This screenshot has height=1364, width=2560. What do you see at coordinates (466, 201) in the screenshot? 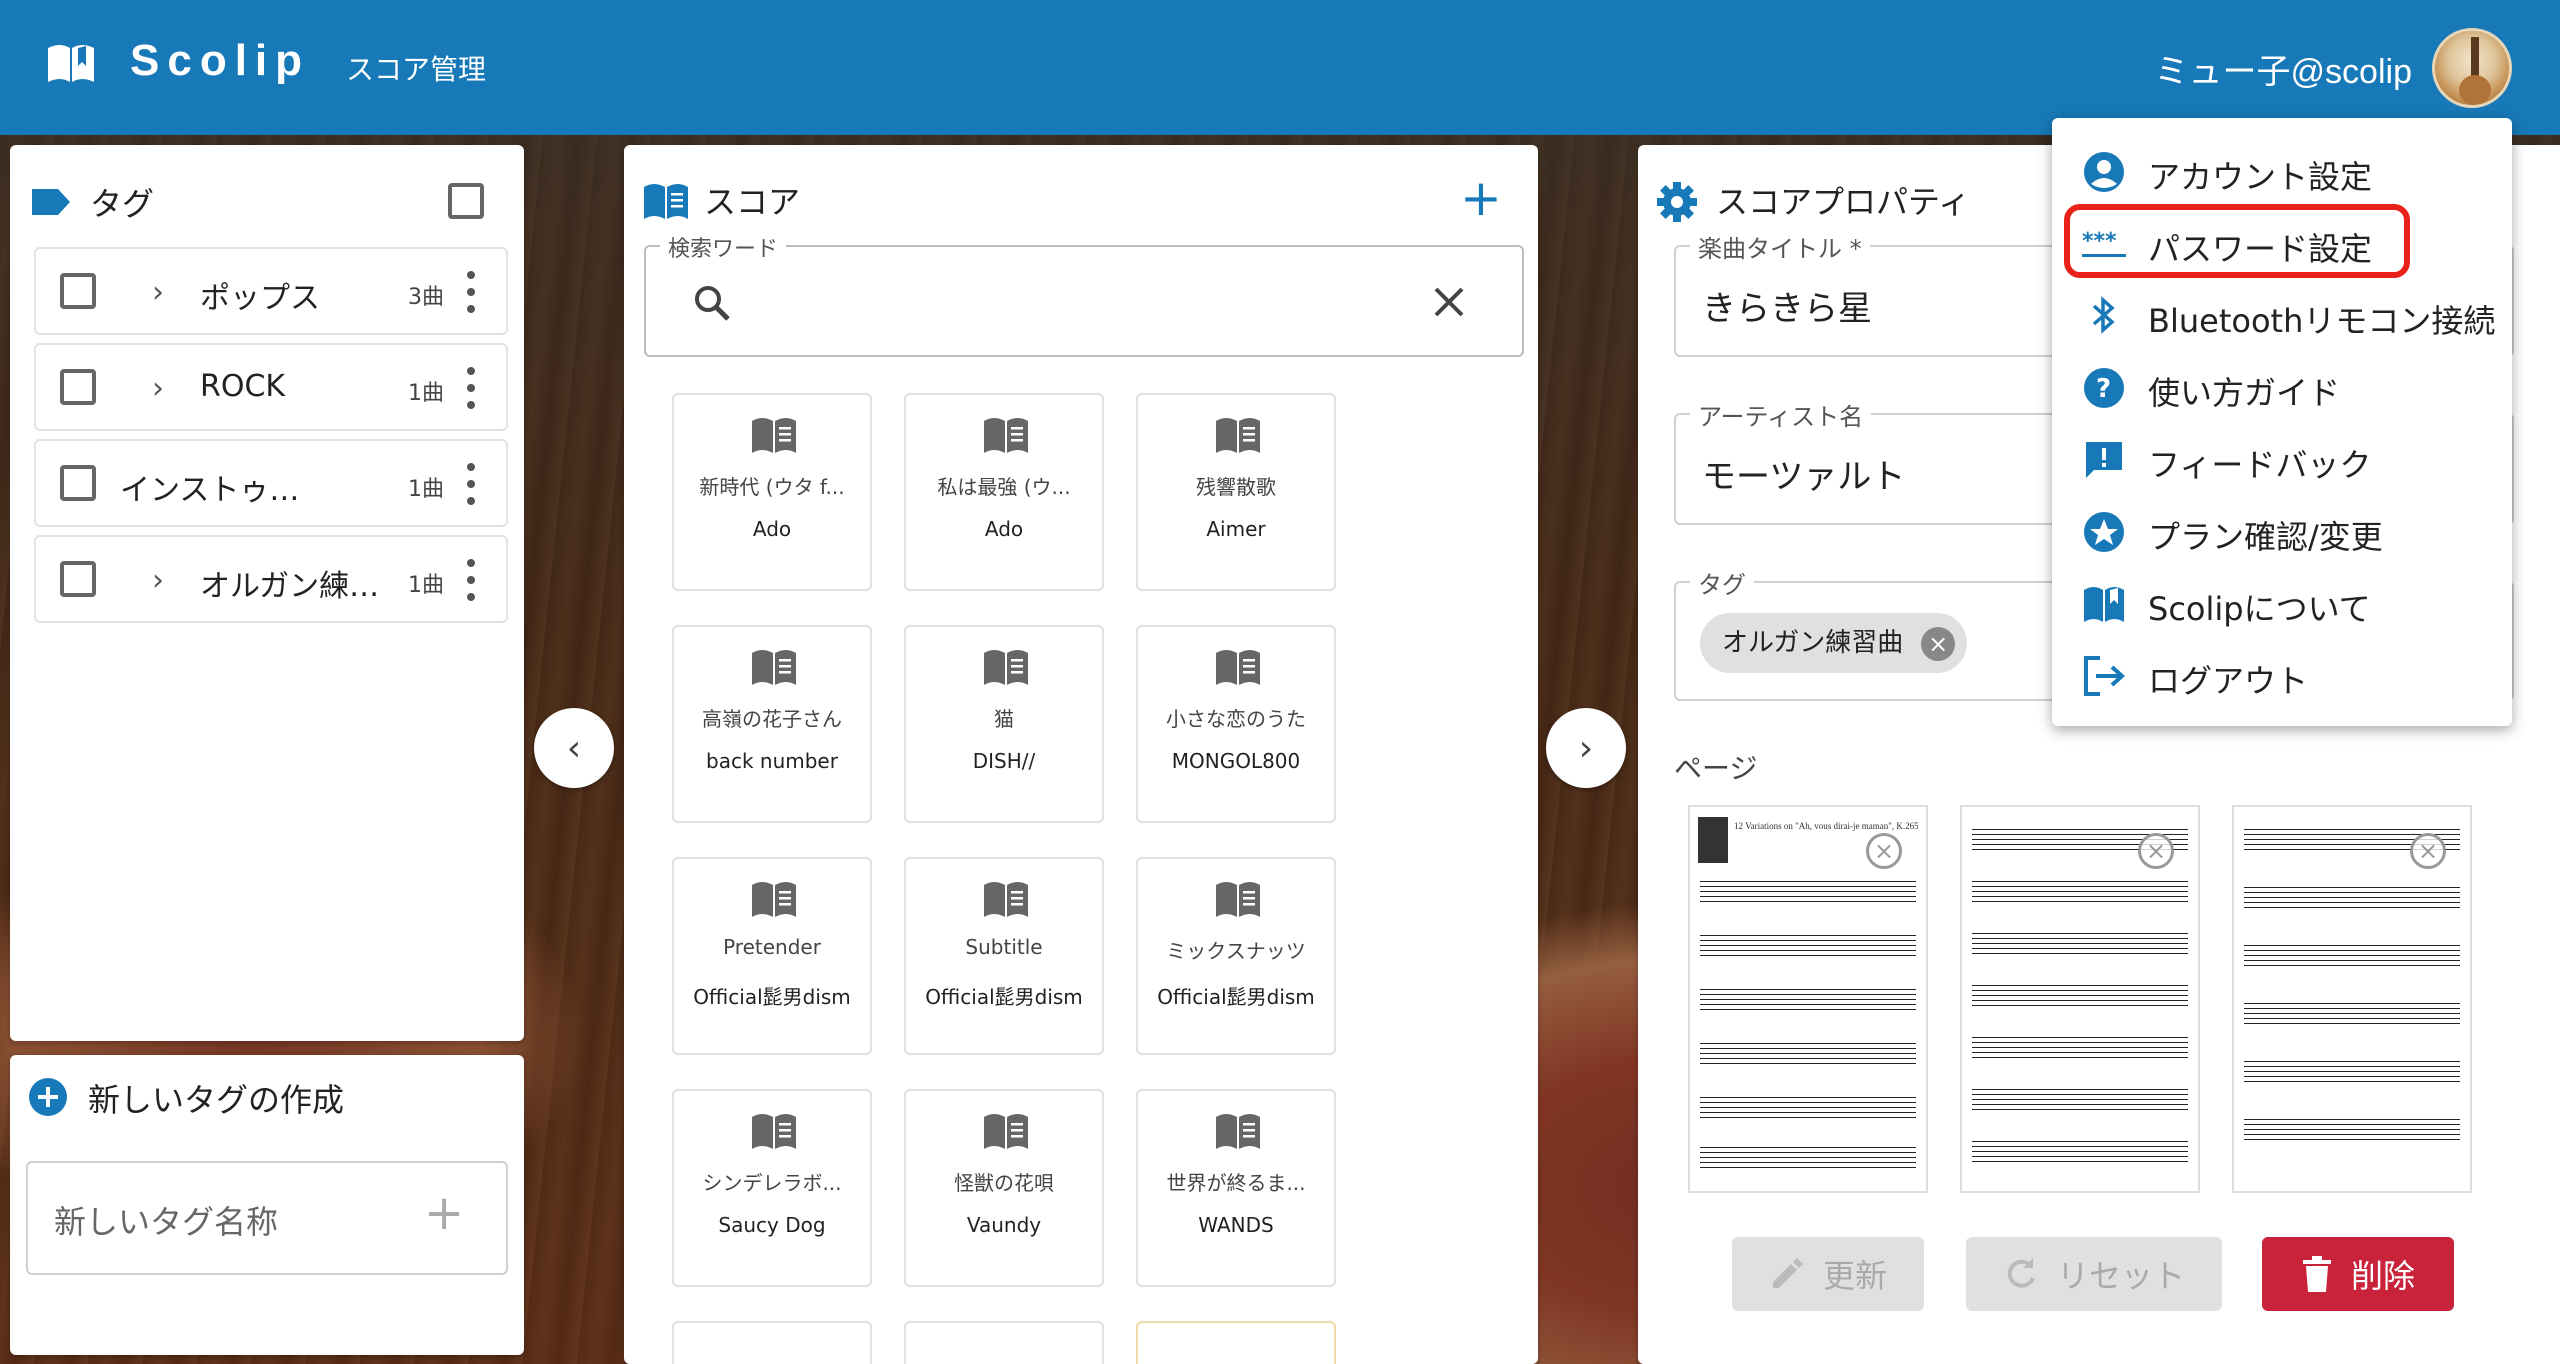
I see `select-all-tags-checkbox` at bounding box center [466, 201].